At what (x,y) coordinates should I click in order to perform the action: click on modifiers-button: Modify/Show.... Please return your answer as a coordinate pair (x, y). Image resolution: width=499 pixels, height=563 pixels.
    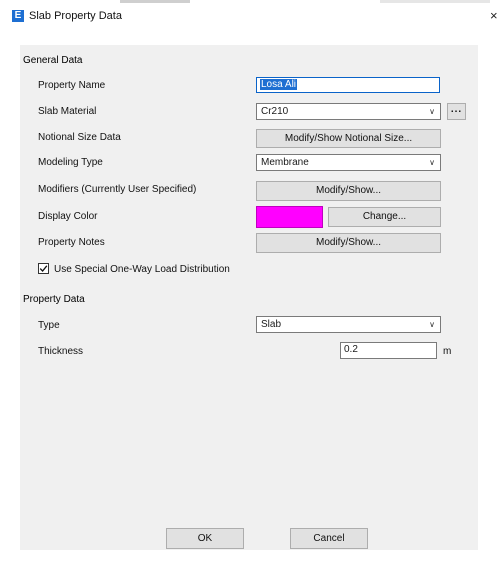
    Looking at the image, I should click on (348, 191).